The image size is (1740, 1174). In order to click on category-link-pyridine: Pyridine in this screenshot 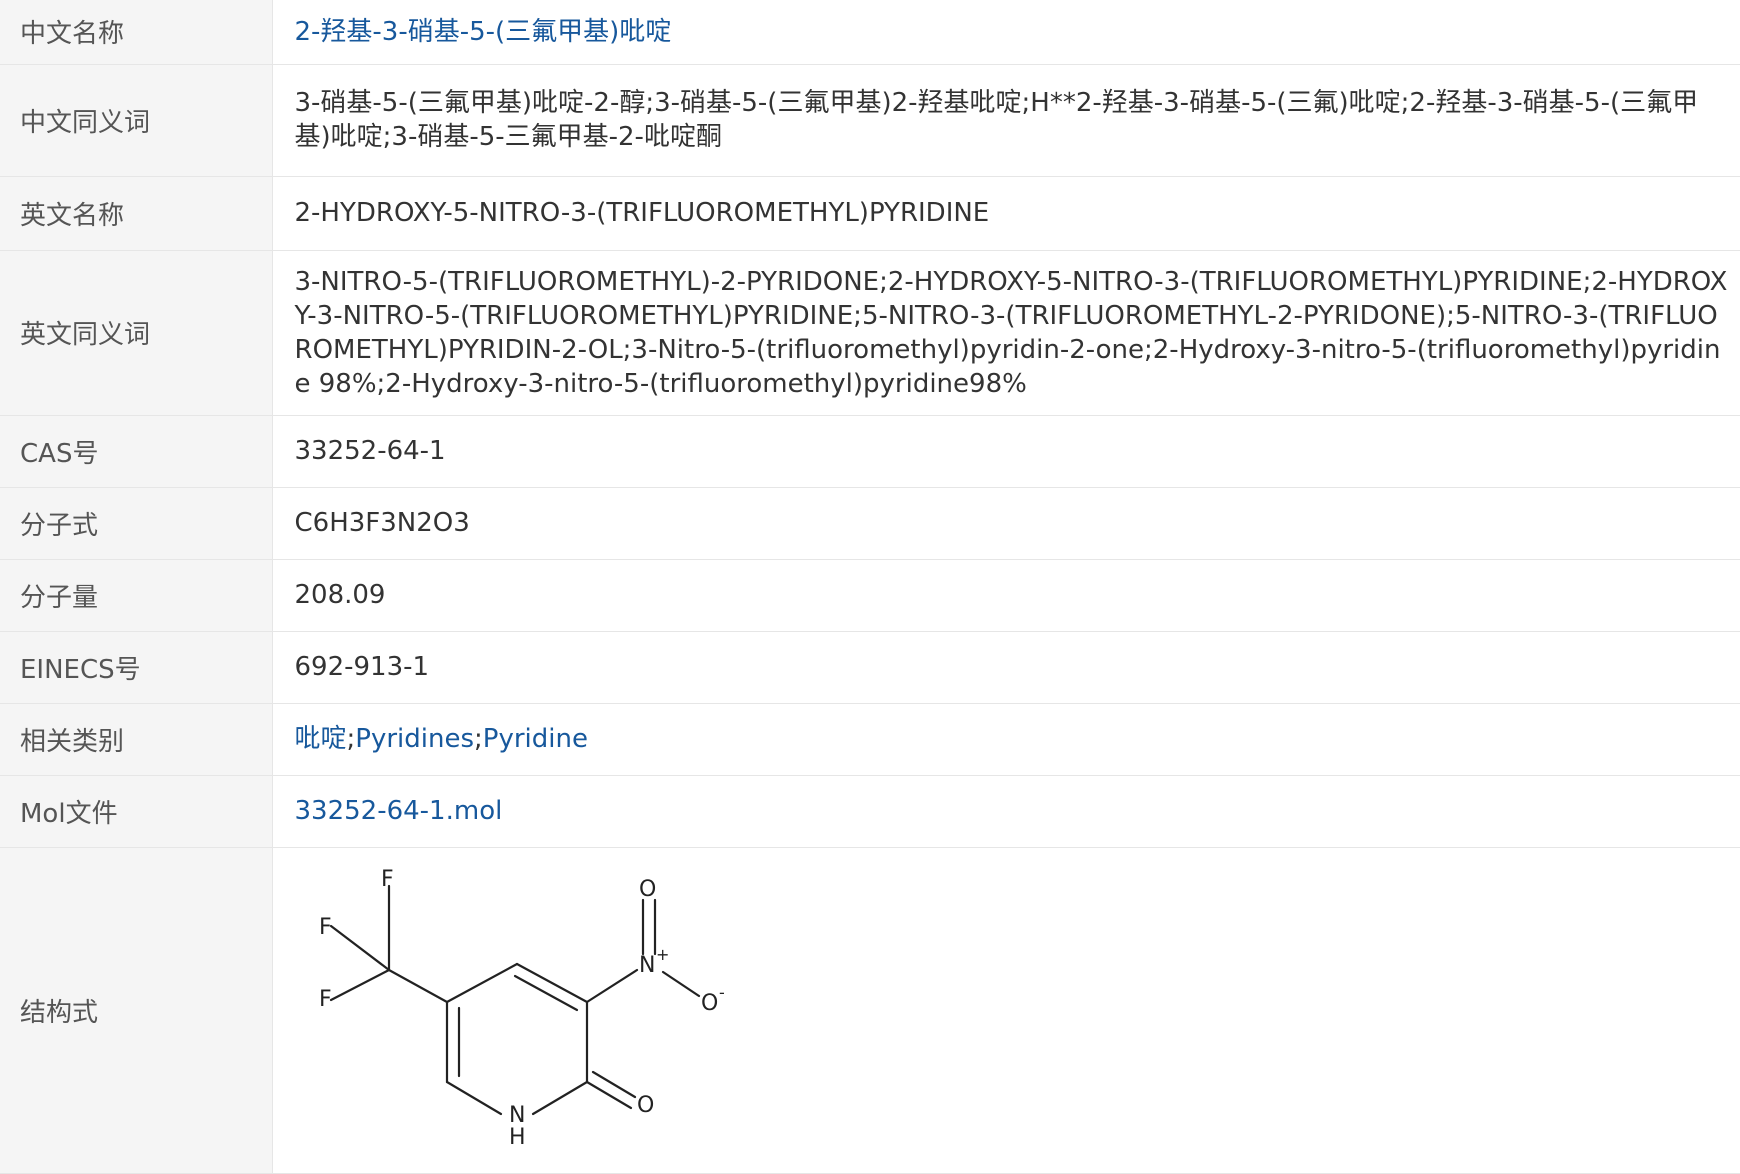, I will do `click(535, 739)`.